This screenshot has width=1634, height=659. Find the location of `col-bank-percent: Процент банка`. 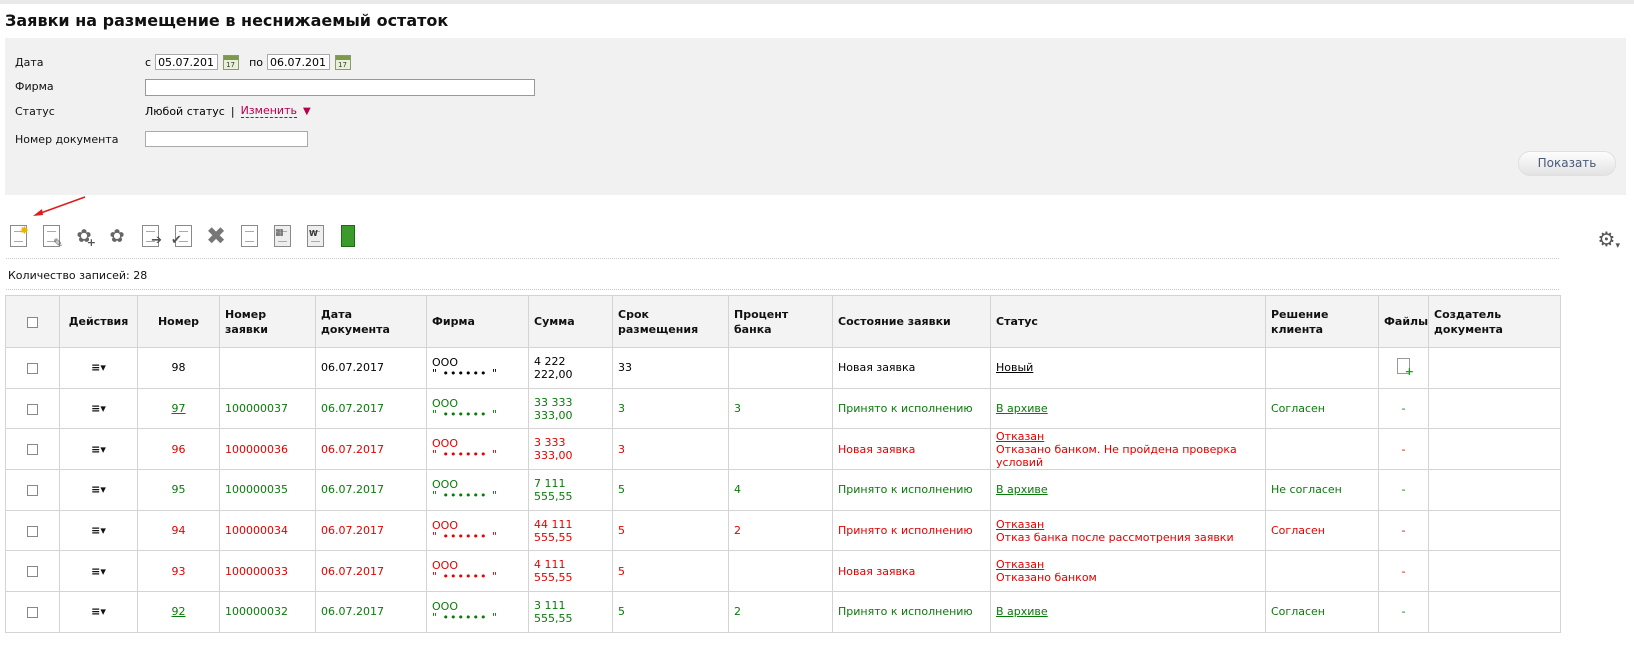

col-bank-percent: Процент банка is located at coordinates (780, 321).